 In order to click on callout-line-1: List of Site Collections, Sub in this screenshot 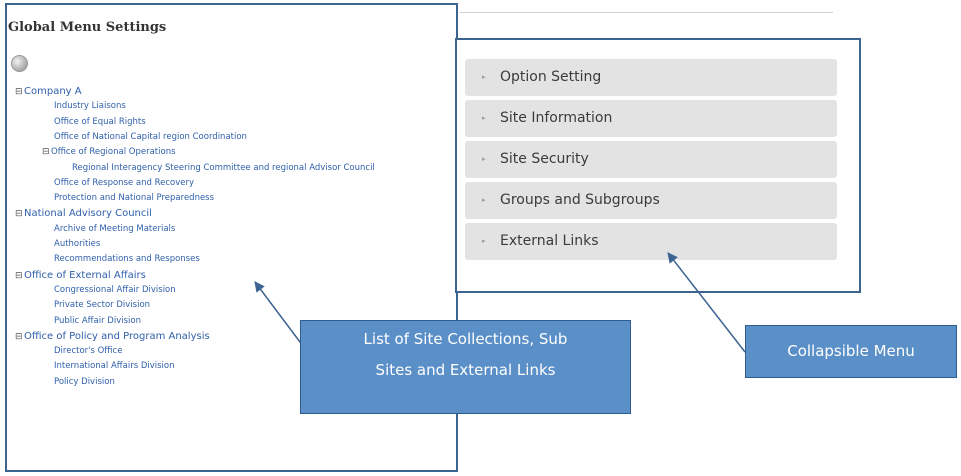, I will do `click(465, 339)`.